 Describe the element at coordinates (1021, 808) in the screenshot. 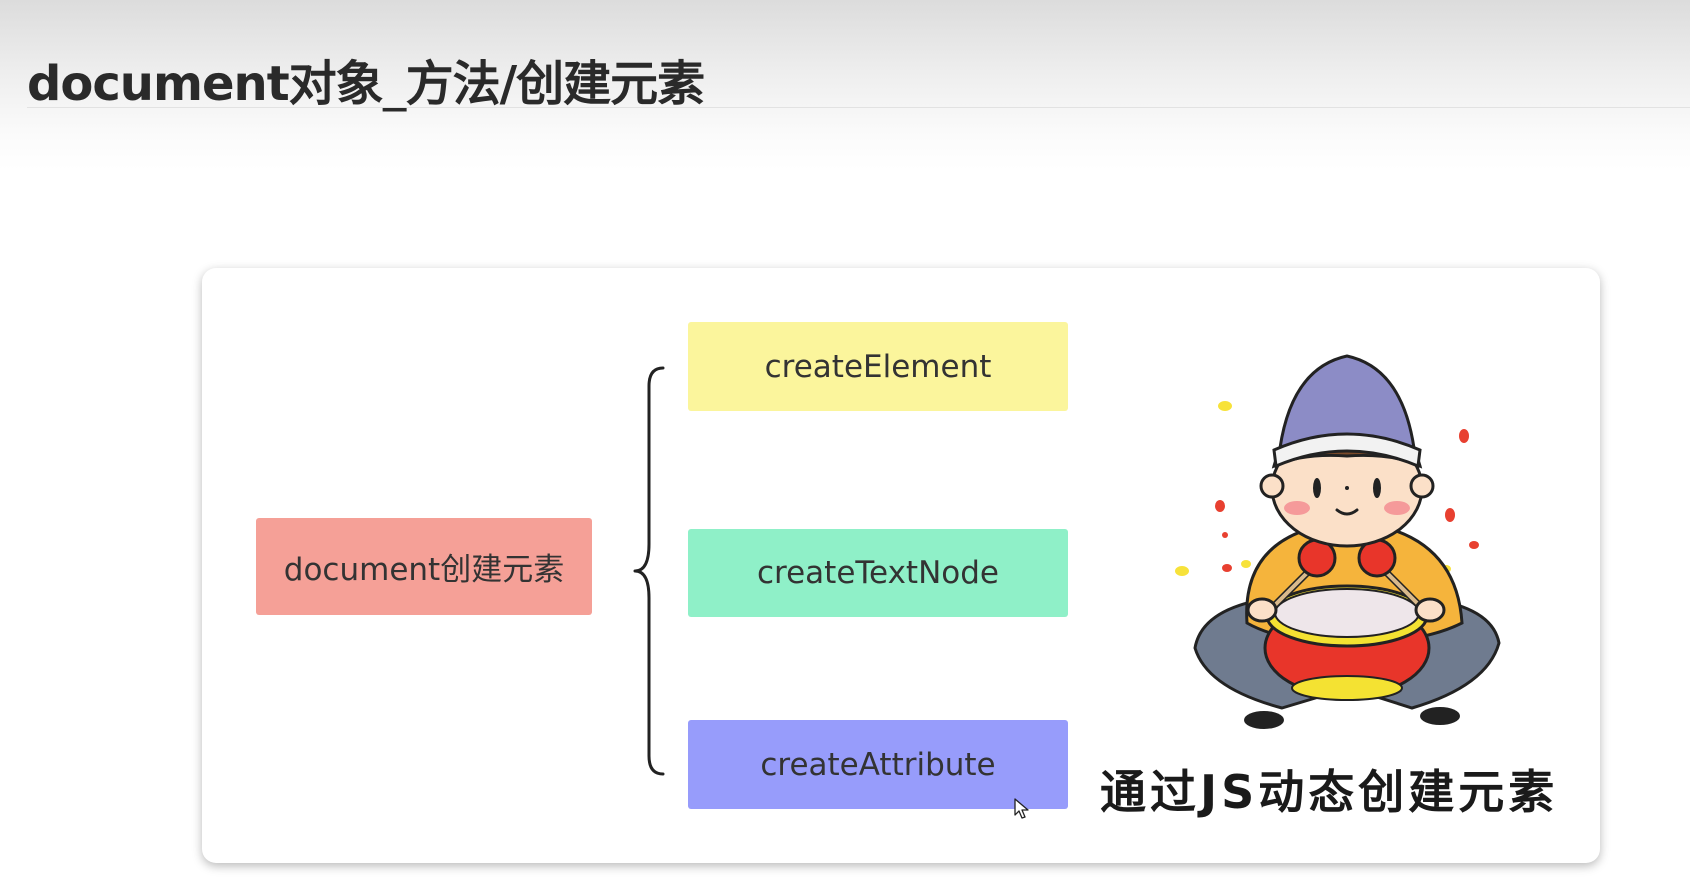

I see `mouse-pointer-icon` at that location.